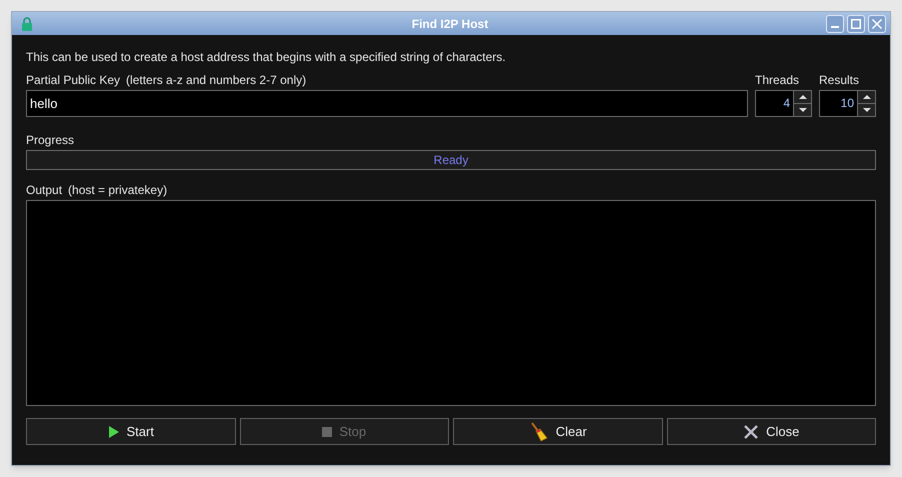 The height and width of the screenshot is (477, 902). I want to click on number-spinner: 4, so click(783, 103).